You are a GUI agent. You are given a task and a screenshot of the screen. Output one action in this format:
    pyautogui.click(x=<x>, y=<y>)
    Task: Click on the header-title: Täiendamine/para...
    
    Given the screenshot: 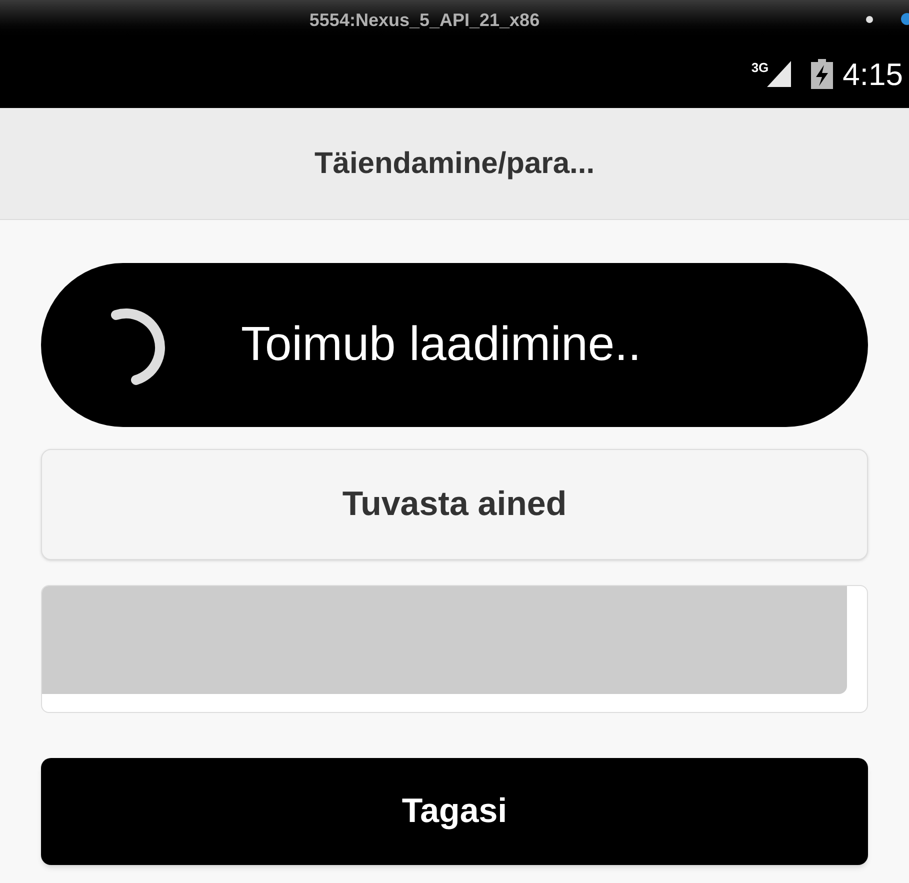 What is the action you would take?
    pyautogui.click(x=454, y=164)
    